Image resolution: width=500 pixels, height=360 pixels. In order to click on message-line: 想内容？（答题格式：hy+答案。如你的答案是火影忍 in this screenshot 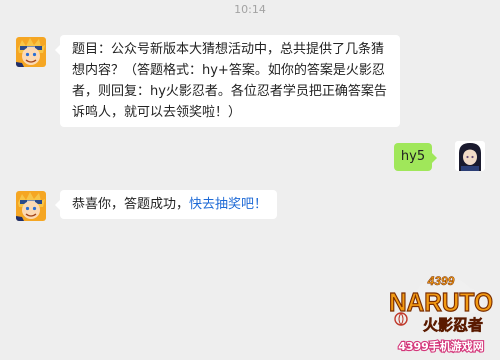, I will do `click(228, 70)`.